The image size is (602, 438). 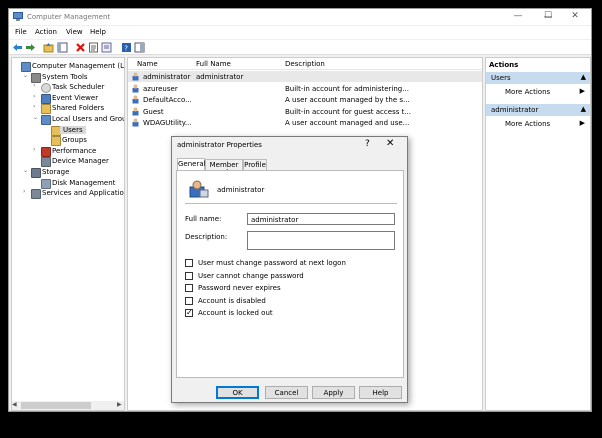 I want to click on tree-item-label: Shared Folders, so click(x=78, y=108).